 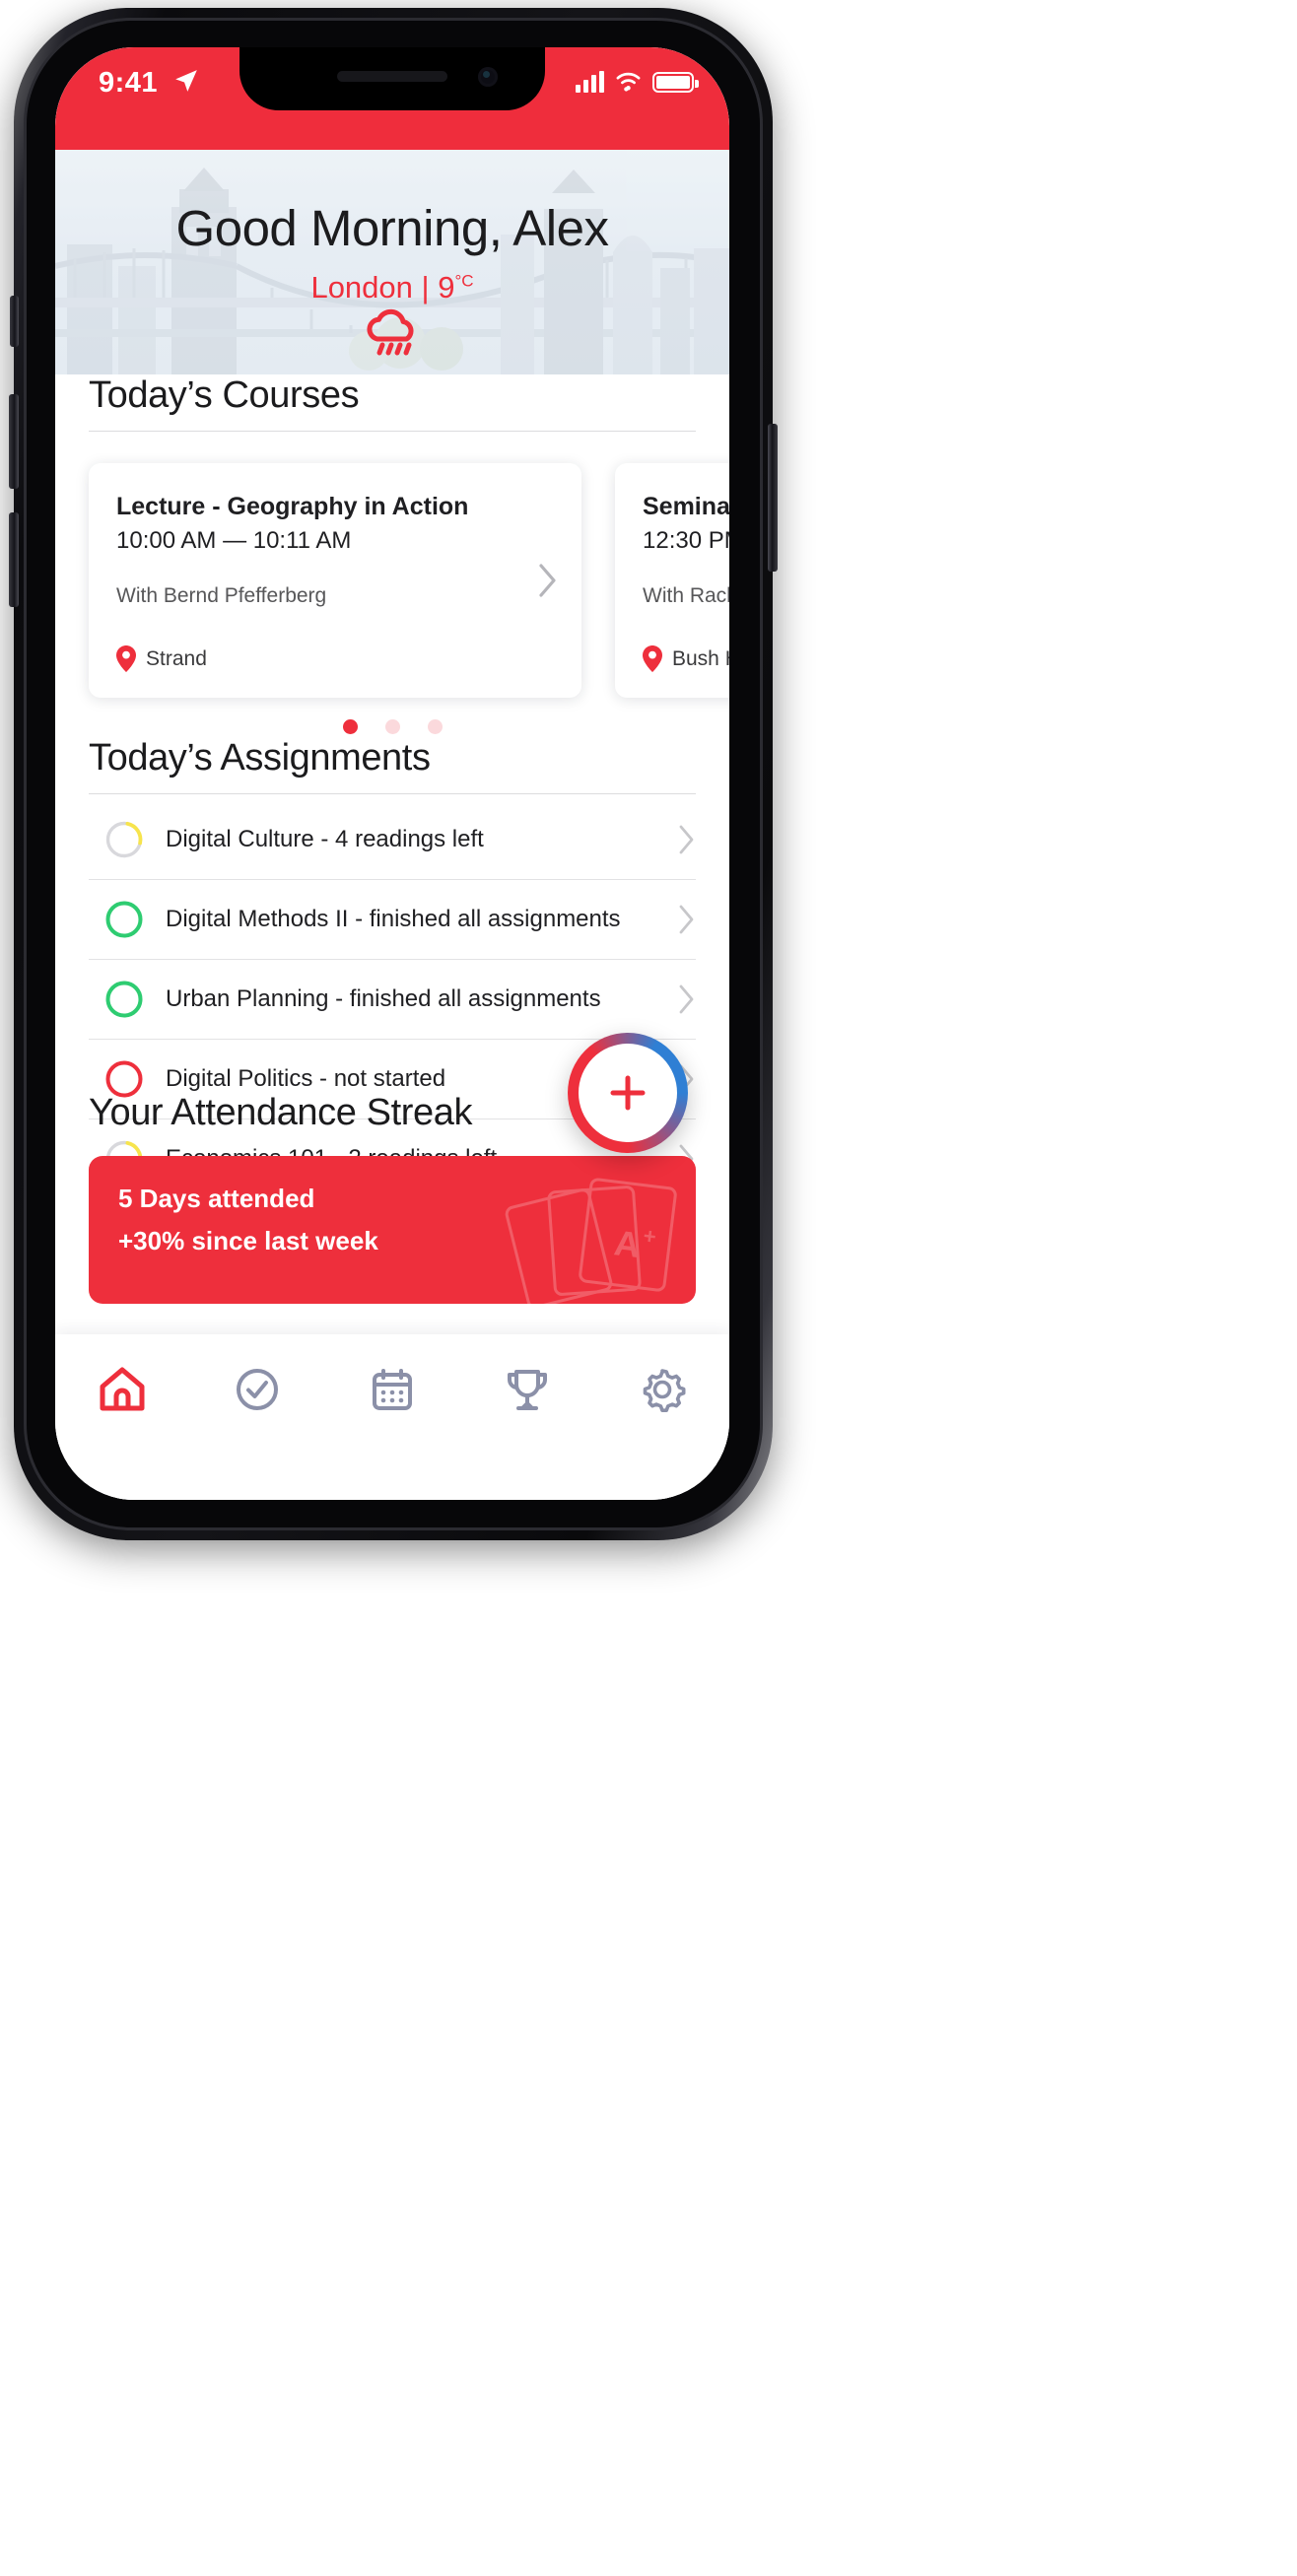 I want to click on wifi-icon, so click(x=628, y=82).